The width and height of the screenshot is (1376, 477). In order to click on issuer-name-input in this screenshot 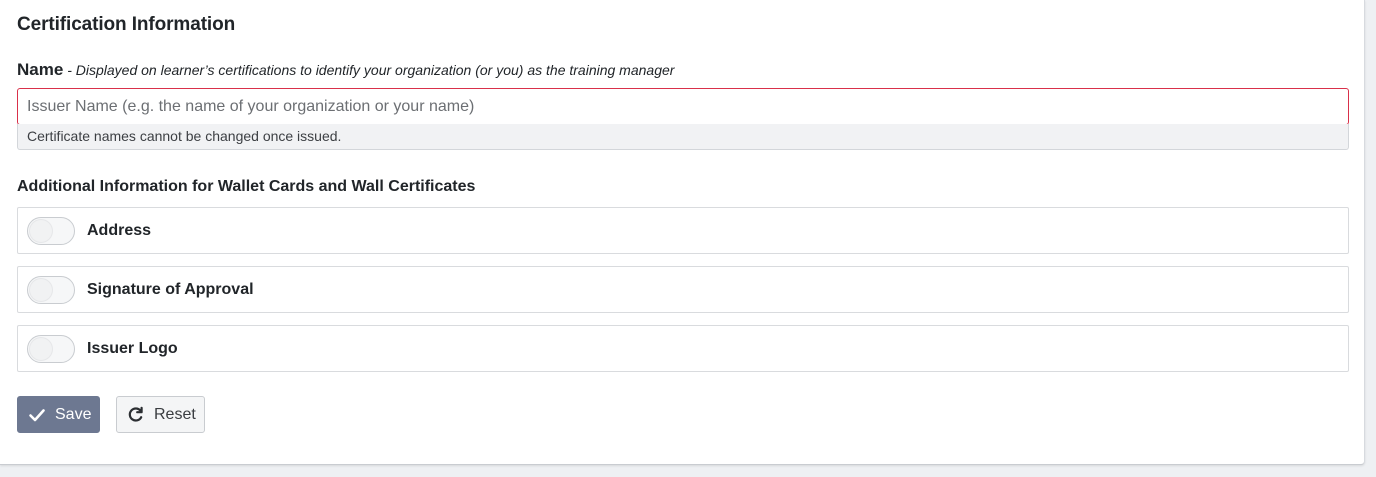, I will do `click(683, 106)`.